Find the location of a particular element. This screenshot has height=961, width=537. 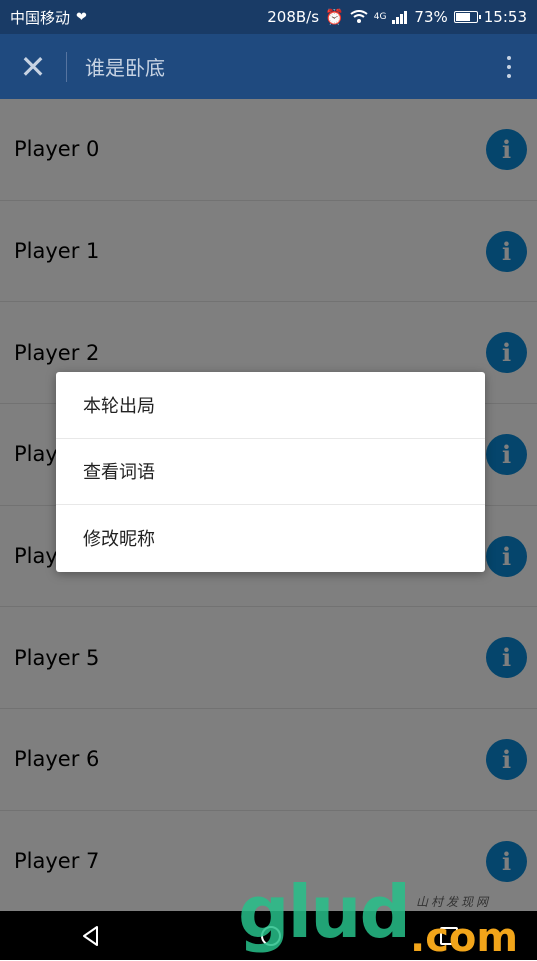

more-options-button is located at coordinates (509, 66).